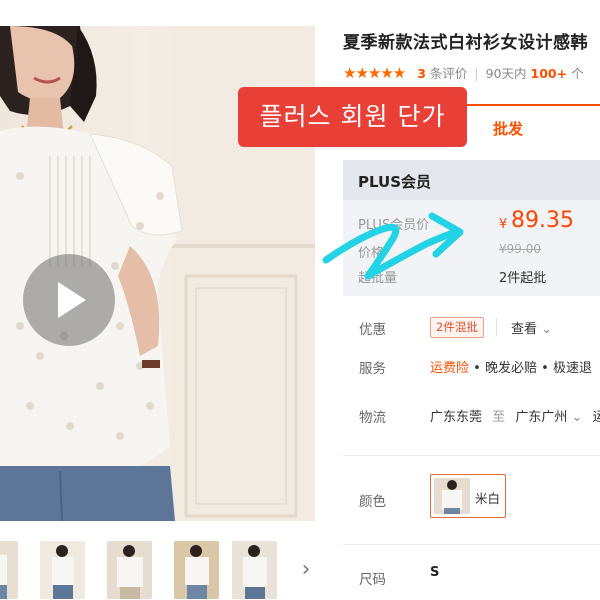  Describe the element at coordinates (352, 117) in the screenshot. I see `korean-annotation-banner: 플러스 회원 단가` at that location.